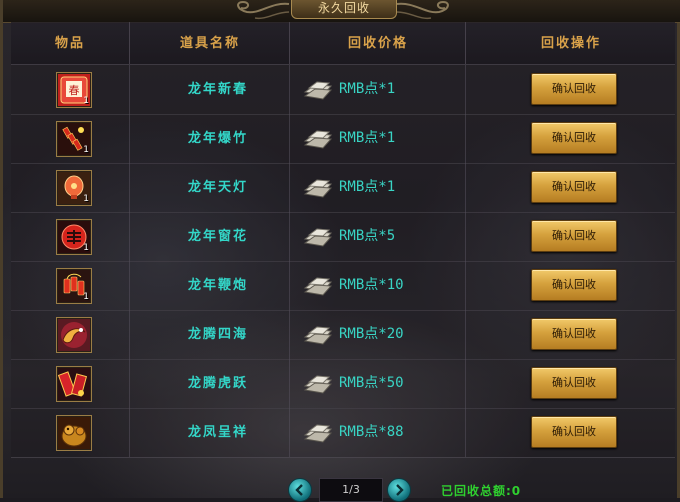 The image size is (680, 502). I want to click on spring-couplet-icon: 春 1, so click(74, 90).